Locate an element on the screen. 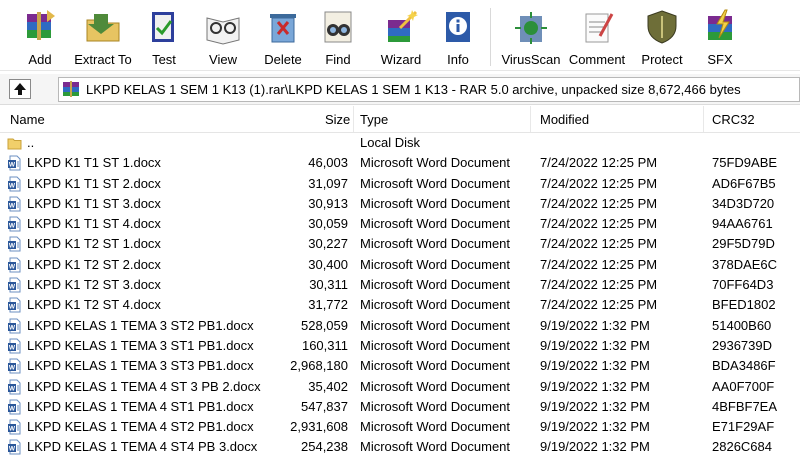 This screenshot has height=458, width=800. view-button: View is located at coordinates (223, 35).